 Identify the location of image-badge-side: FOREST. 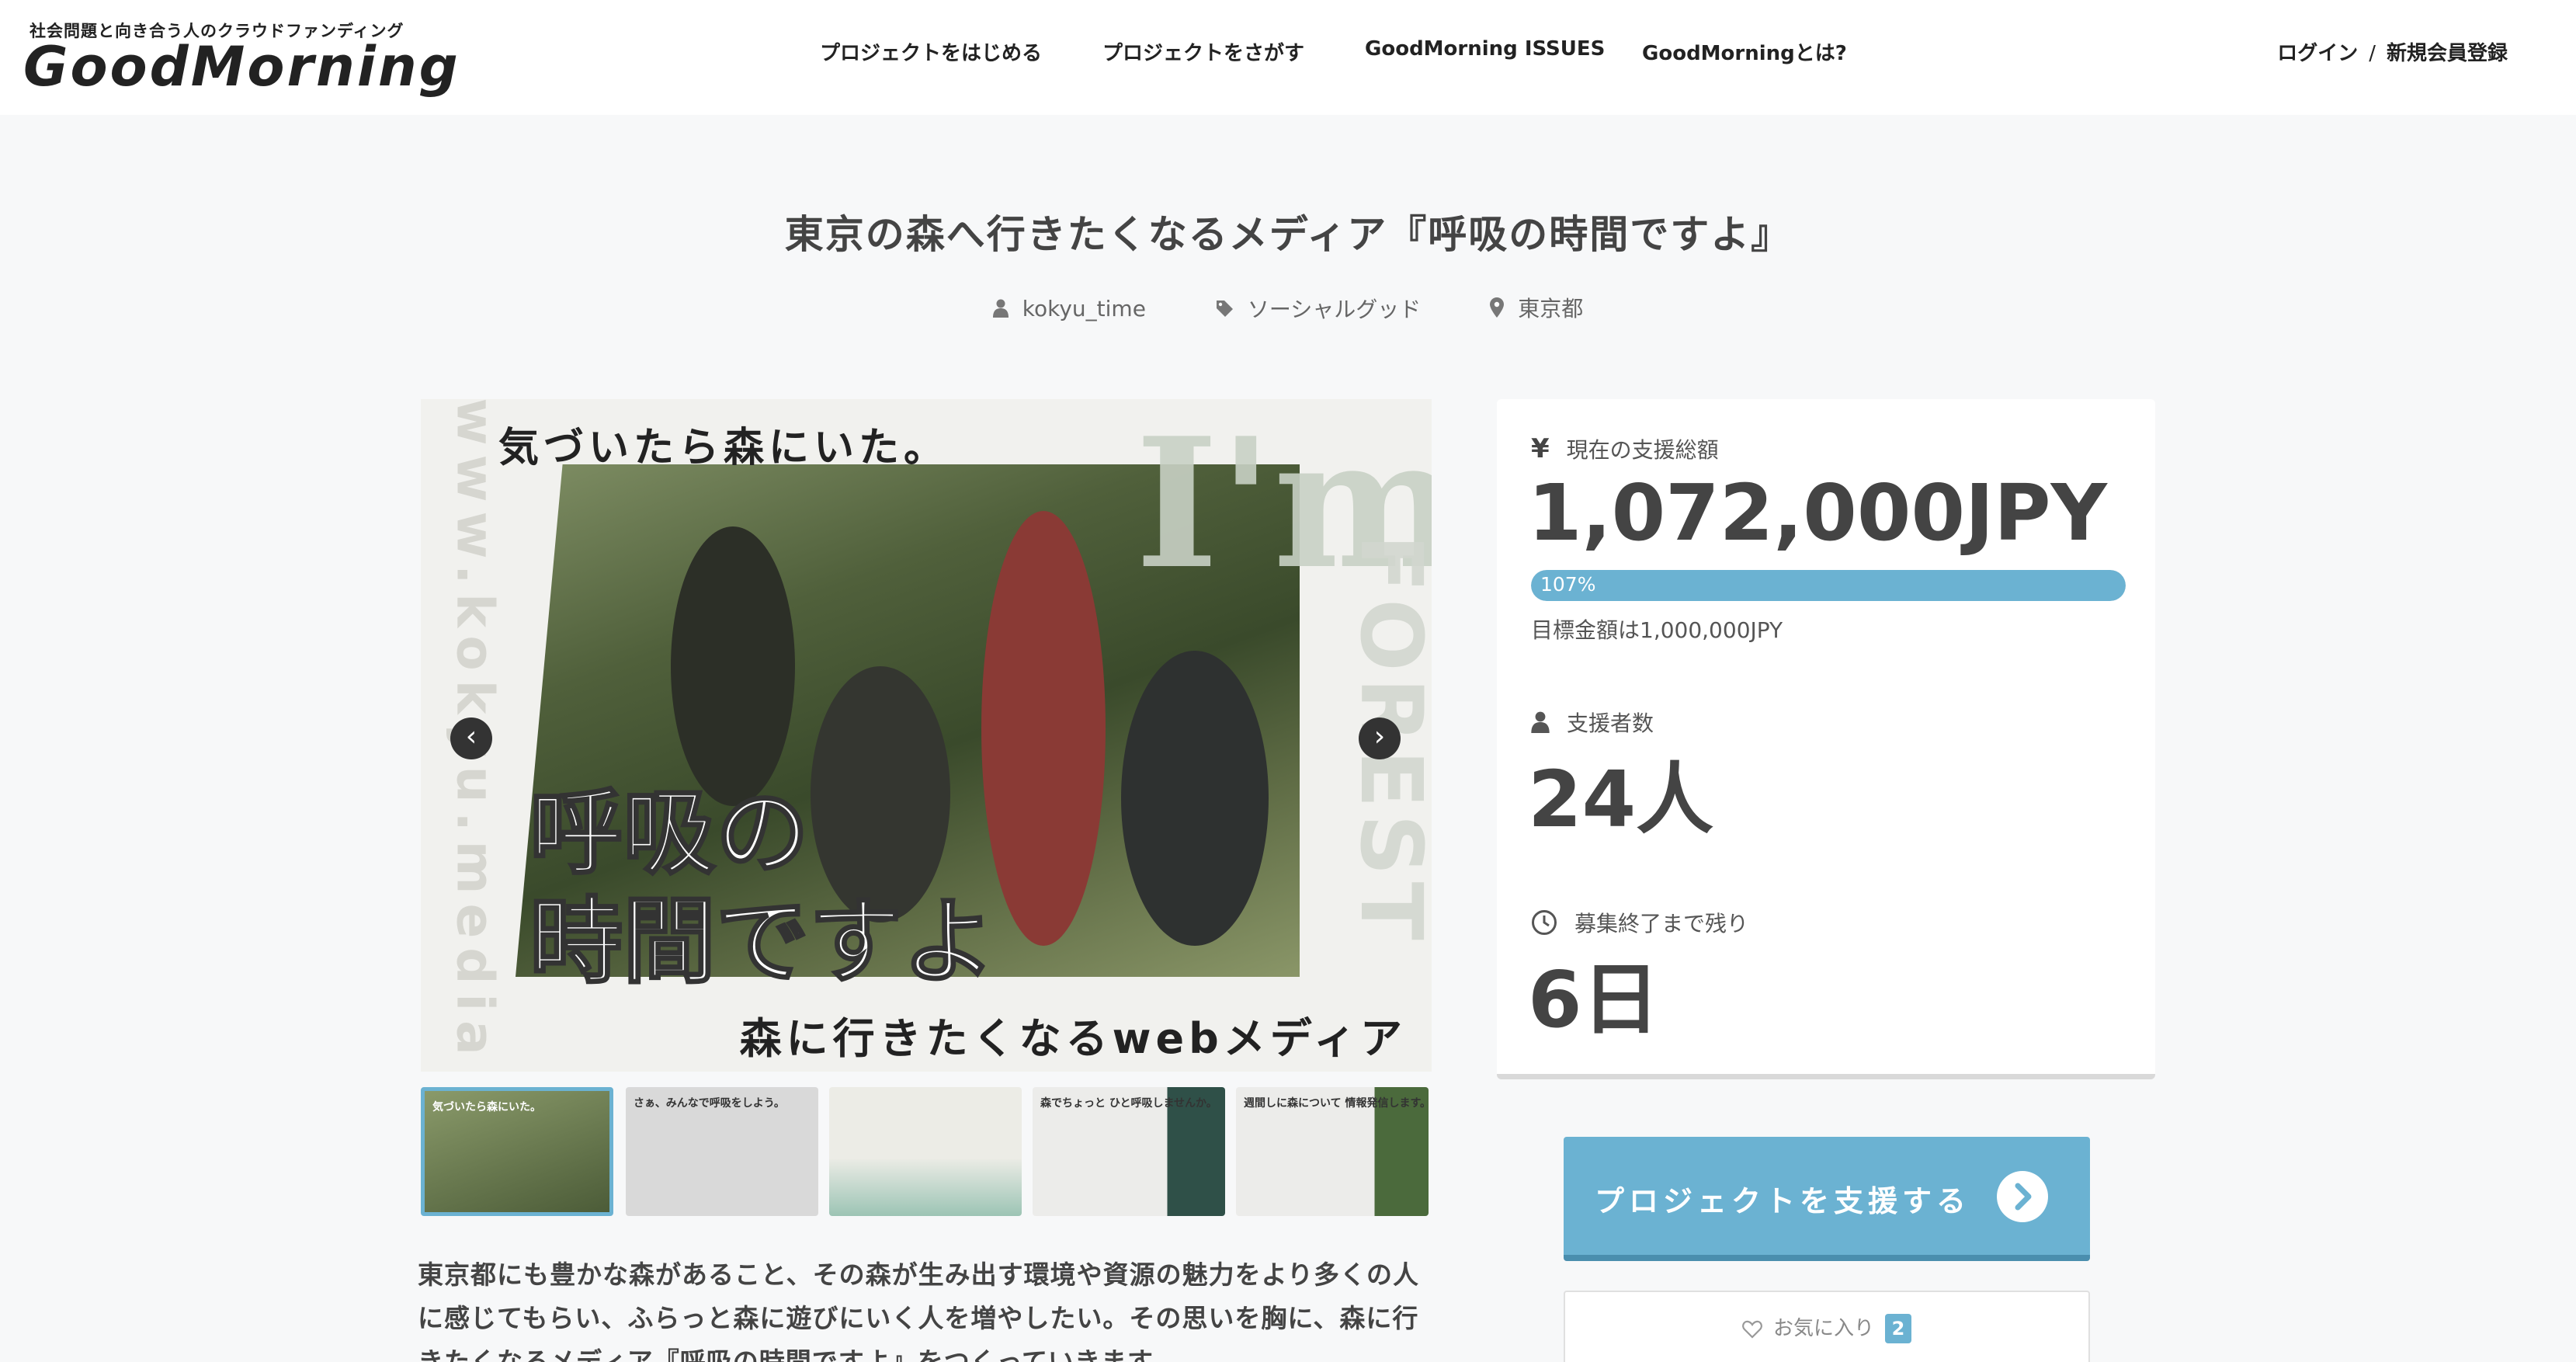
(1387, 775).